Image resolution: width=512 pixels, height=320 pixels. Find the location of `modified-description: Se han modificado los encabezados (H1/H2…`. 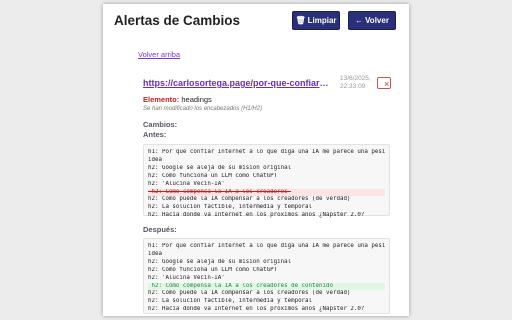

modified-description: Se han modificado los encabezados (H1/H2… is located at coordinates (203, 109).